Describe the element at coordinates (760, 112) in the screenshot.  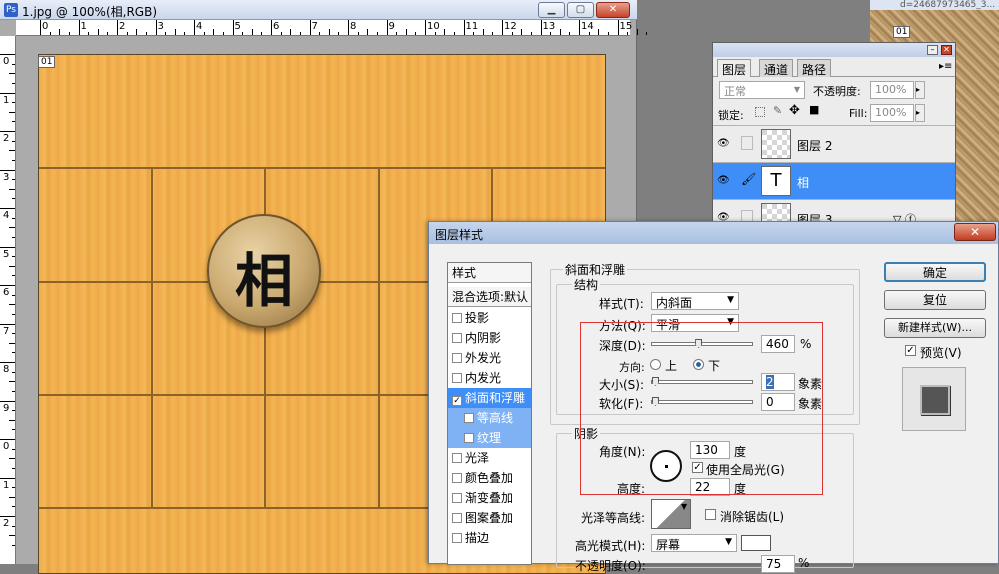
I see `lock-transparency-icon` at that location.